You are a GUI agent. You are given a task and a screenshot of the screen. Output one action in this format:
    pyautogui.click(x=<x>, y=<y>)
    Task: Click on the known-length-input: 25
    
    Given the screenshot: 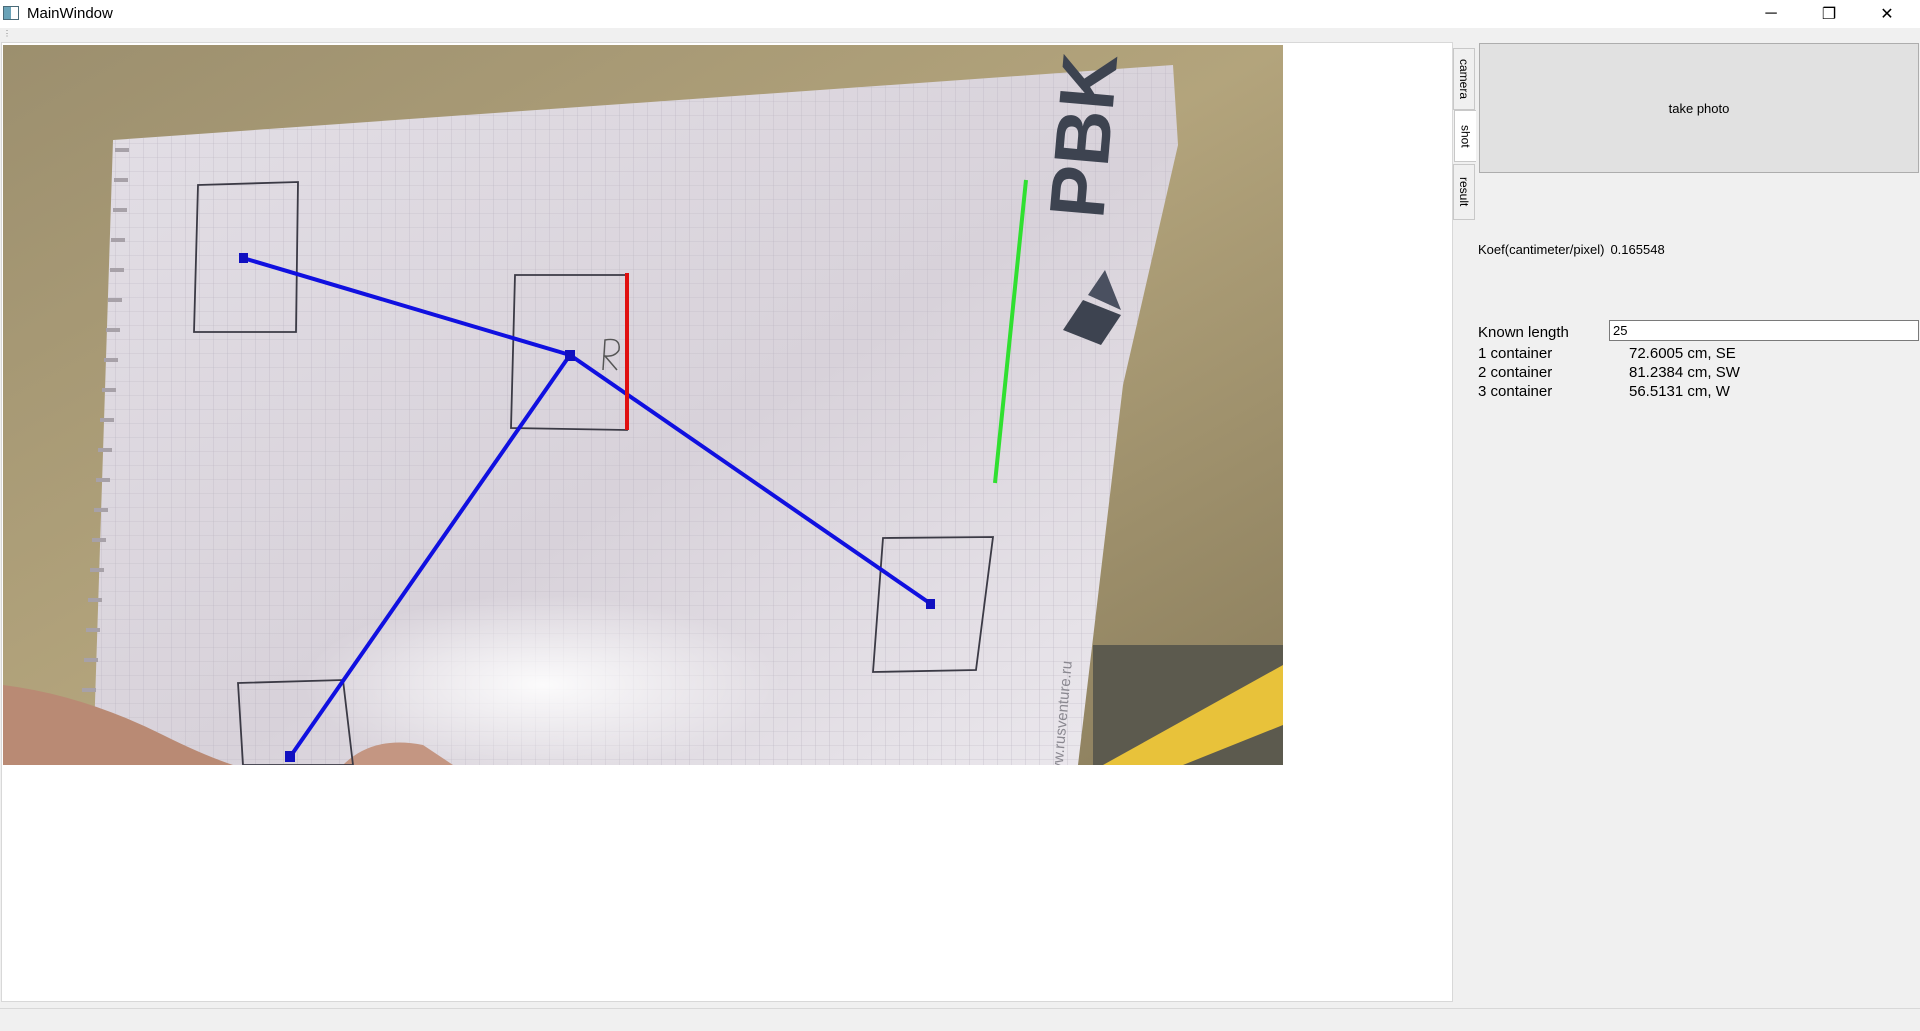 What is the action you would take?
    pyautogui.click(x=1764, y=330)
    